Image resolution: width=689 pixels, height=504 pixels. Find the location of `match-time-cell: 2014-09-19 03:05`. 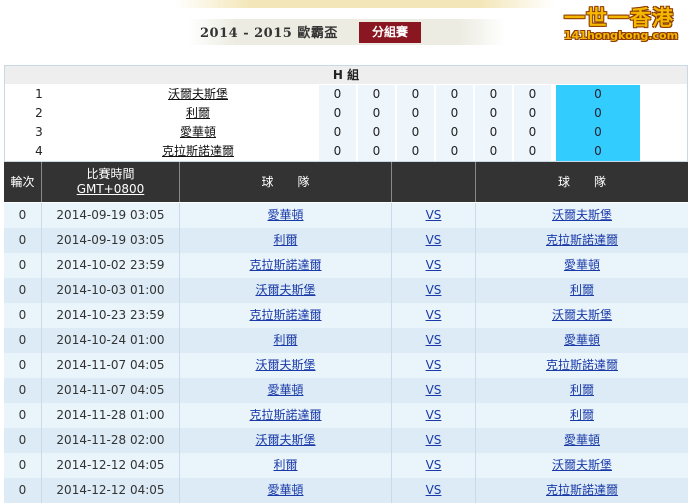

match-time-cell: 2014-09-19 03:05 is located at coordinates (111, 215).